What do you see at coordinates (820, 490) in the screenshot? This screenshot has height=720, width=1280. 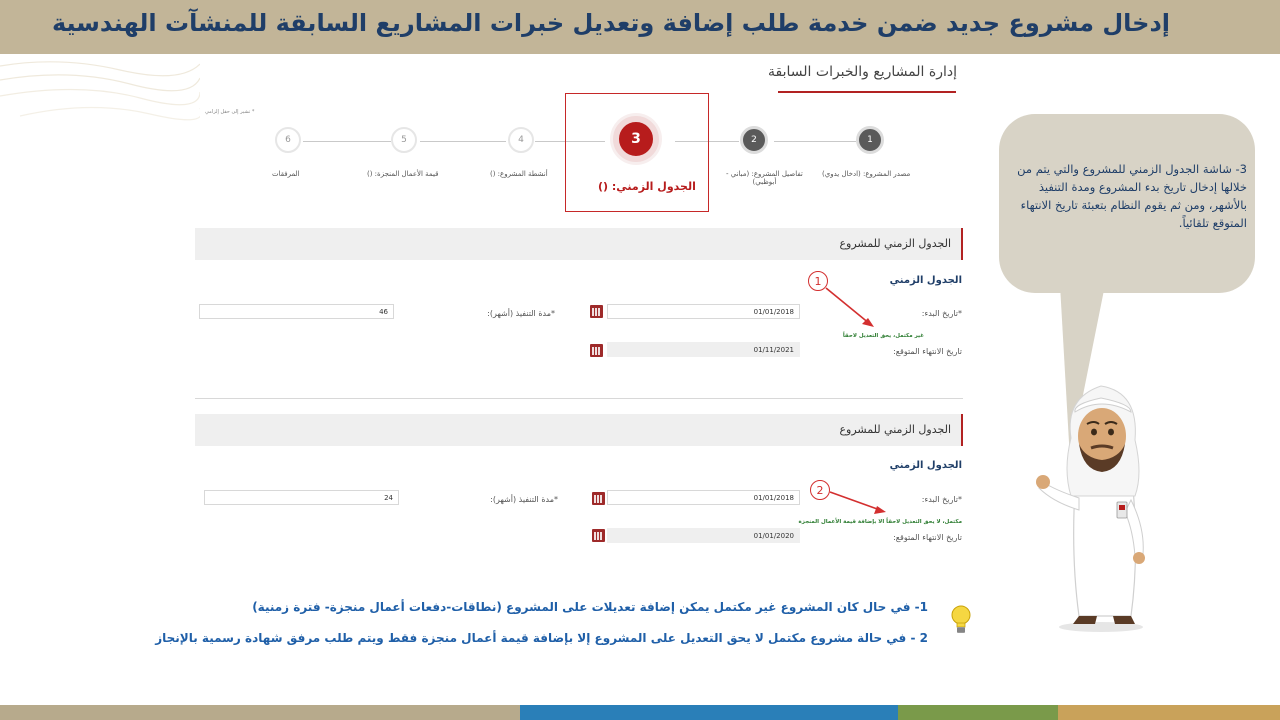 I see `callout-badge-2: 2` at bounding box center [820, 490].